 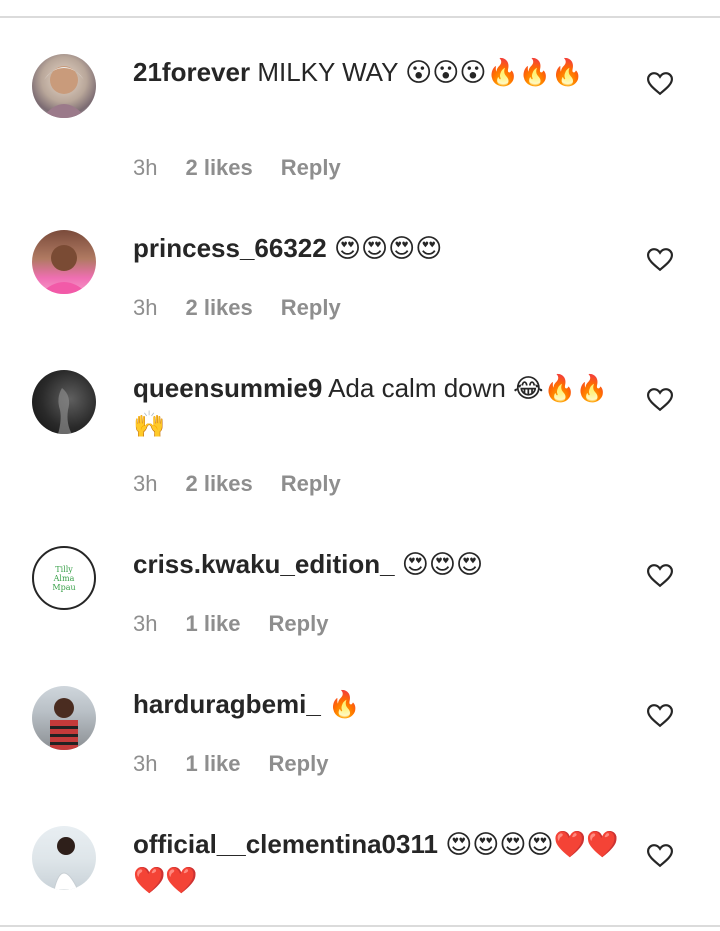 What do you see at coordinates (360, 17) in the screenshot?
I see `top-divider` at bounding box center [360, 17].